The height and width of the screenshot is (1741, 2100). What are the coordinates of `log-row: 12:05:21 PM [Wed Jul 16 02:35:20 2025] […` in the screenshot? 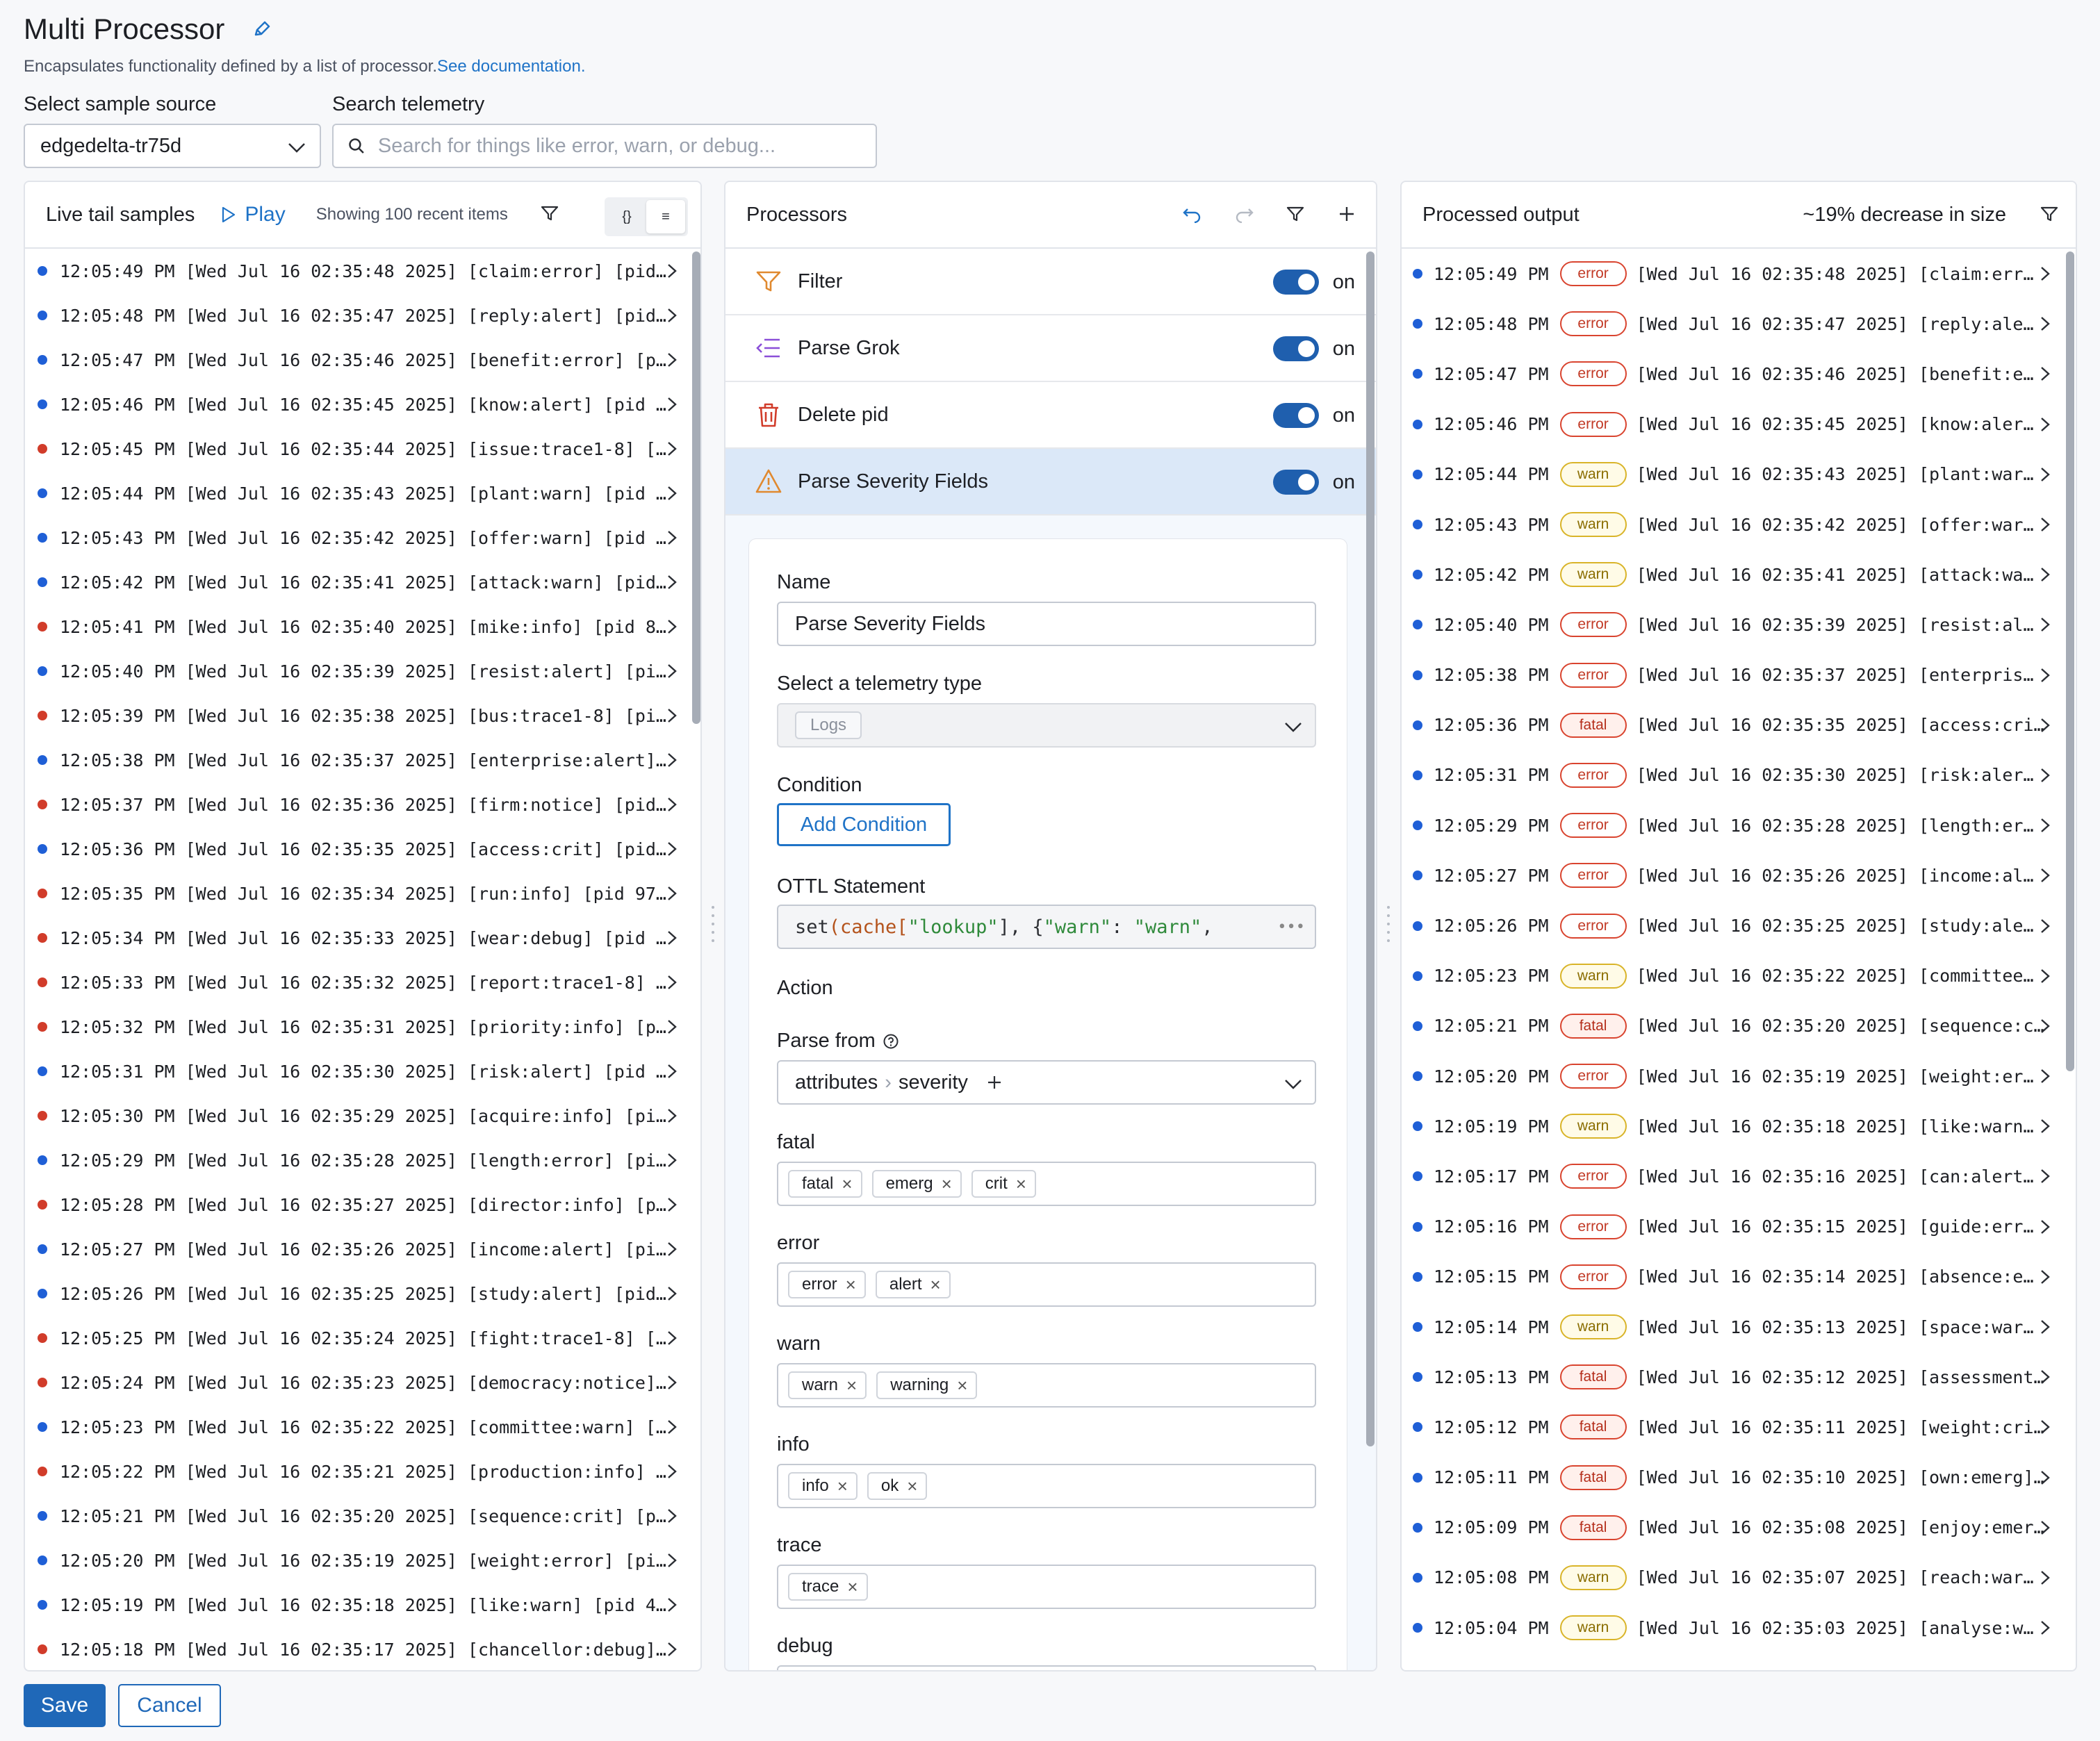 It's located at (363, 1516).